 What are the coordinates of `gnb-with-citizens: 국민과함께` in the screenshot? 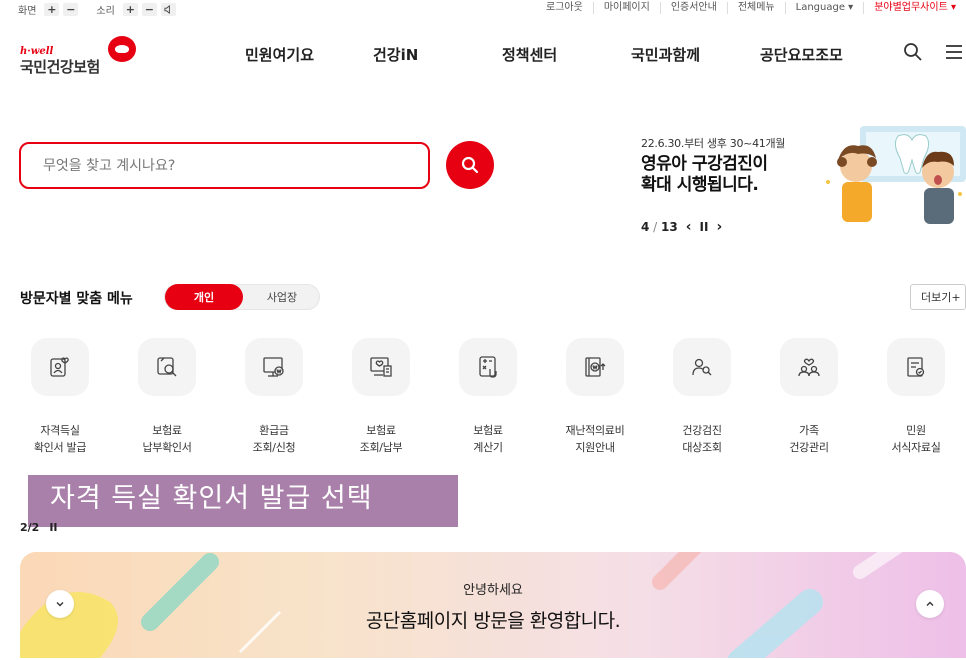 It's located at (665, 54).